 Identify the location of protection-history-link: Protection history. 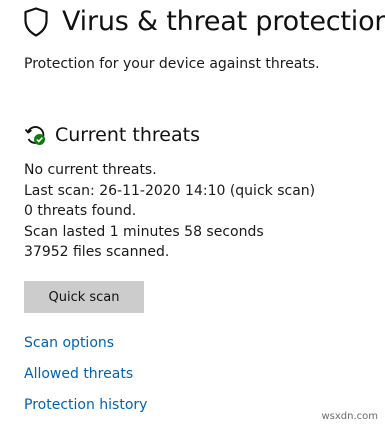
(85, 411).